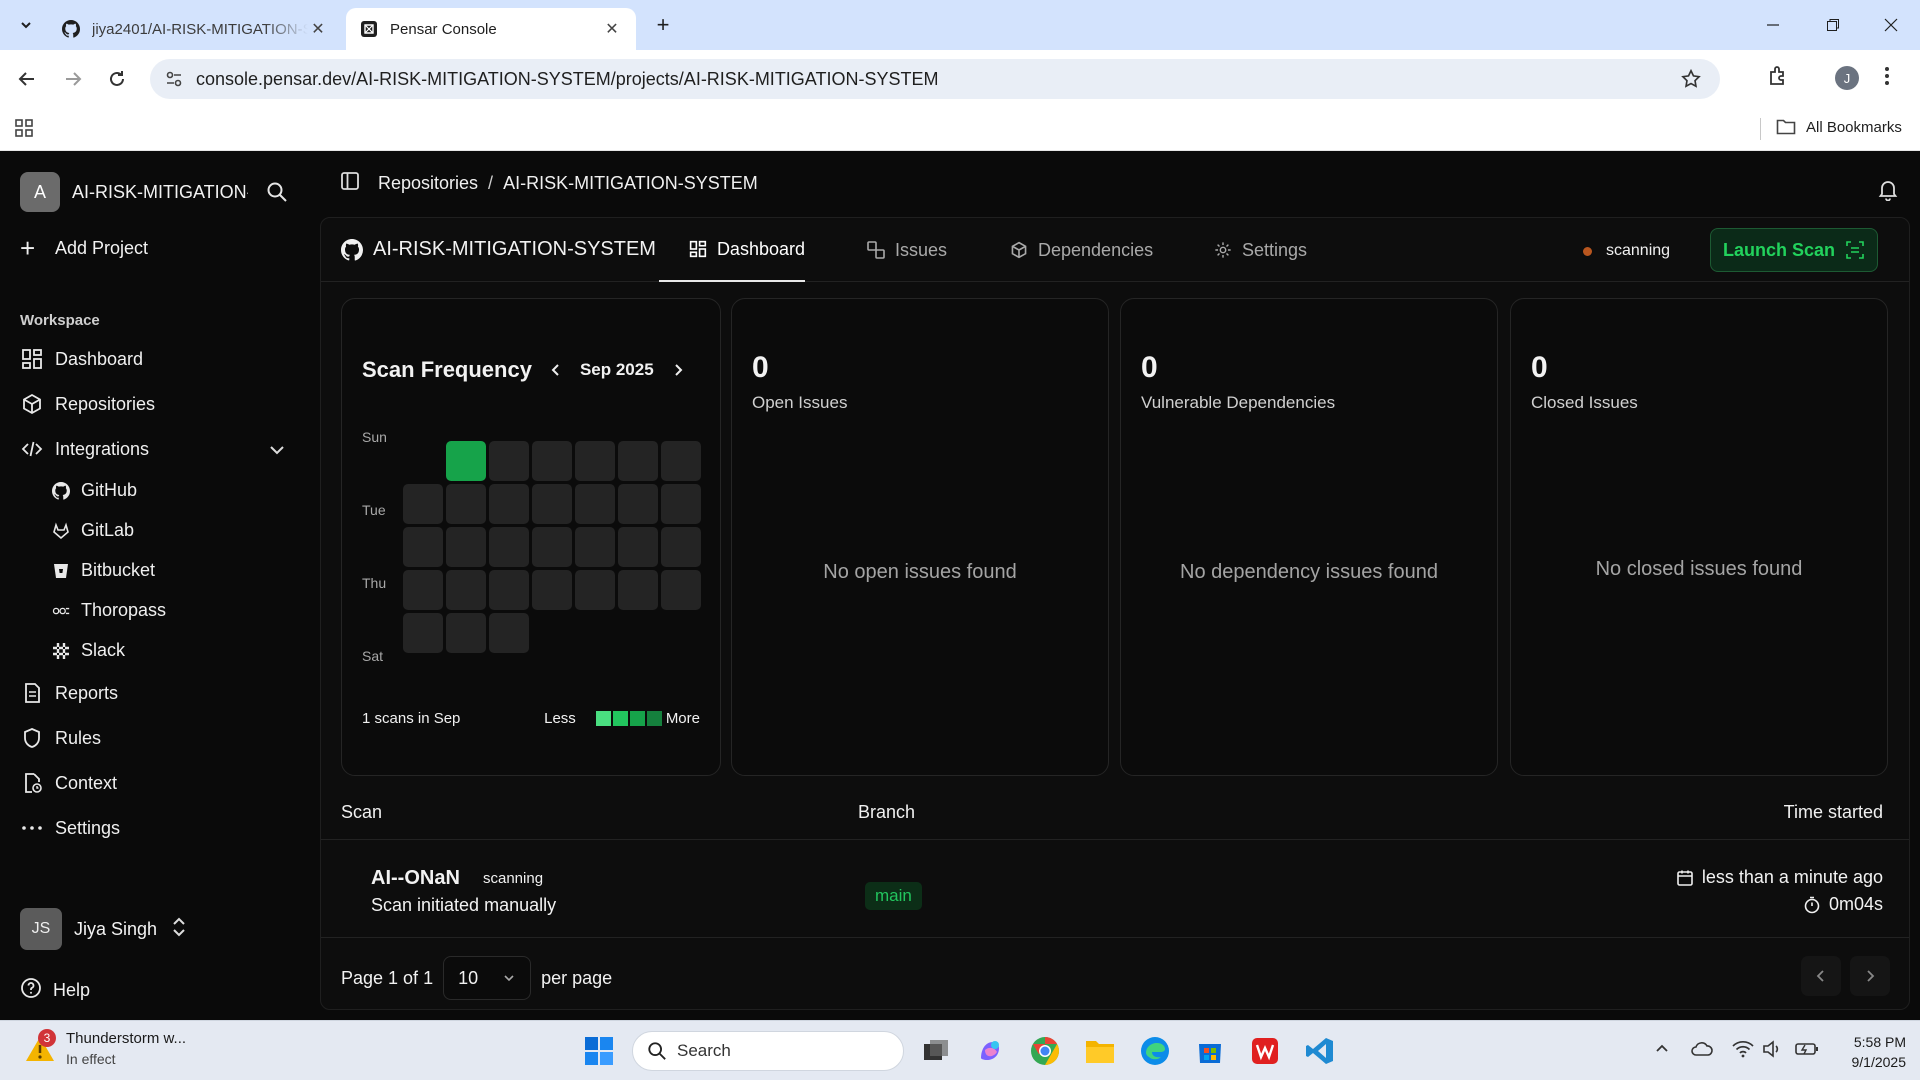  What do you see at coordinates (1807, 1051) in the screenshot?
I see `battery-icon` at bounding box center [1807, 1051].